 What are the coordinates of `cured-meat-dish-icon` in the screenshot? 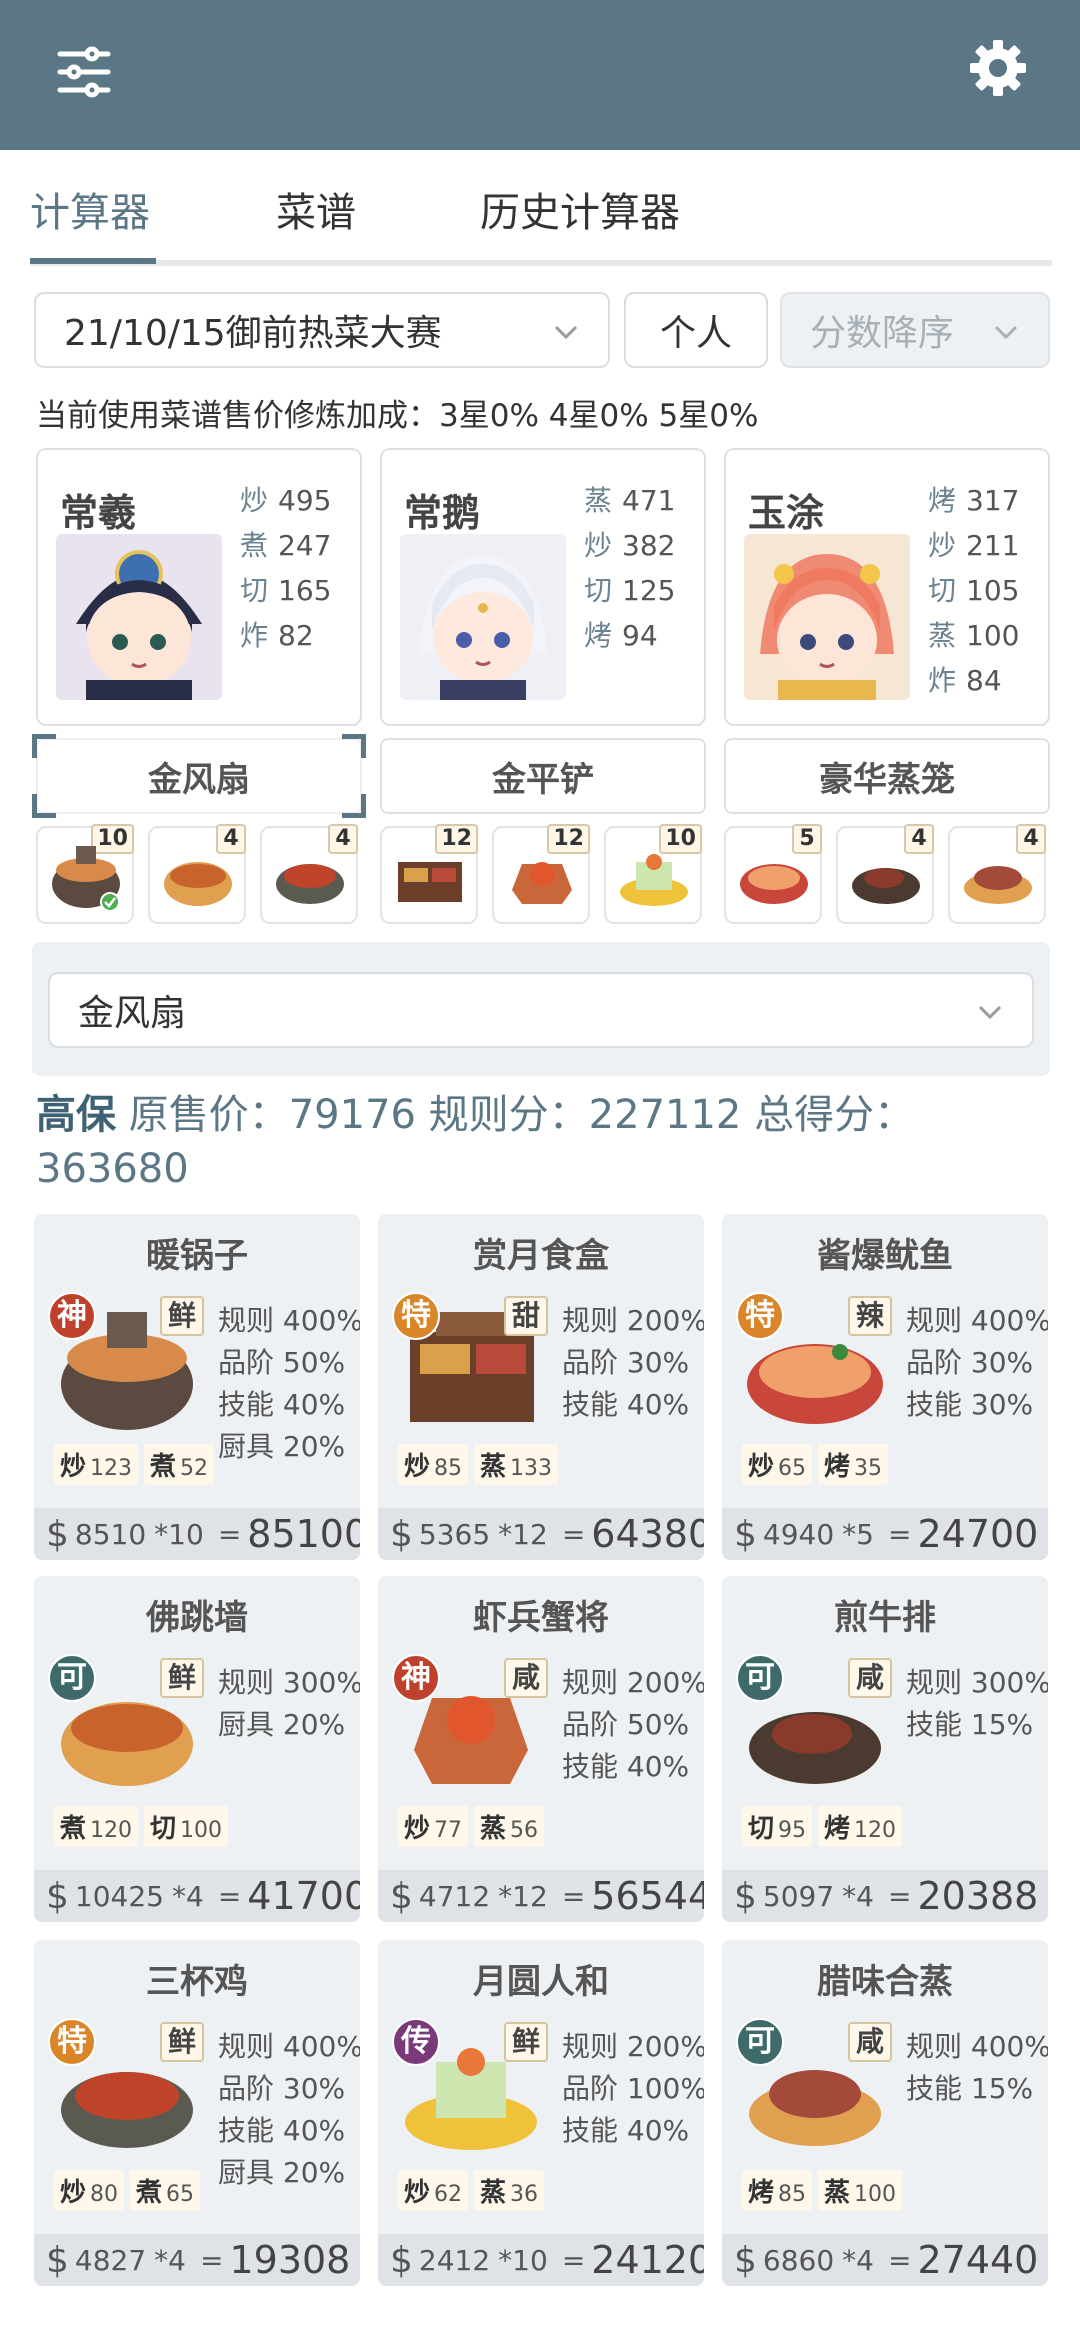 It's located at (998, 885).